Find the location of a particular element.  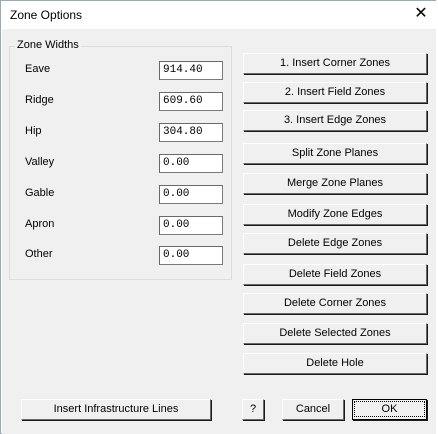

valley-label: Valley is located at coordinates (40, 162).